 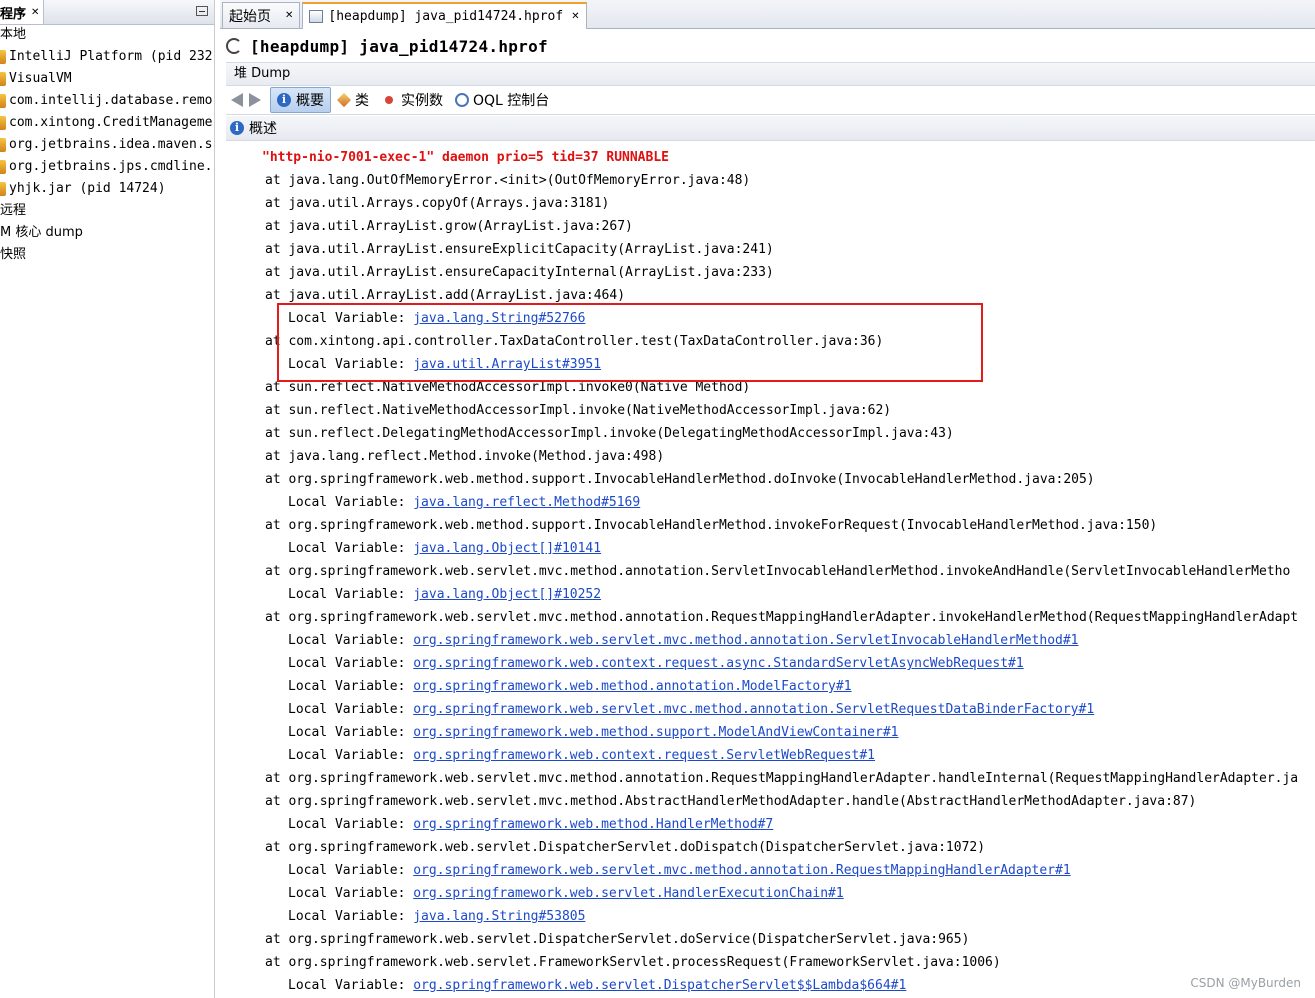 I want to click on tree-item-label: IntelliJ Platform (pid 232, so click(x=111, y=56).